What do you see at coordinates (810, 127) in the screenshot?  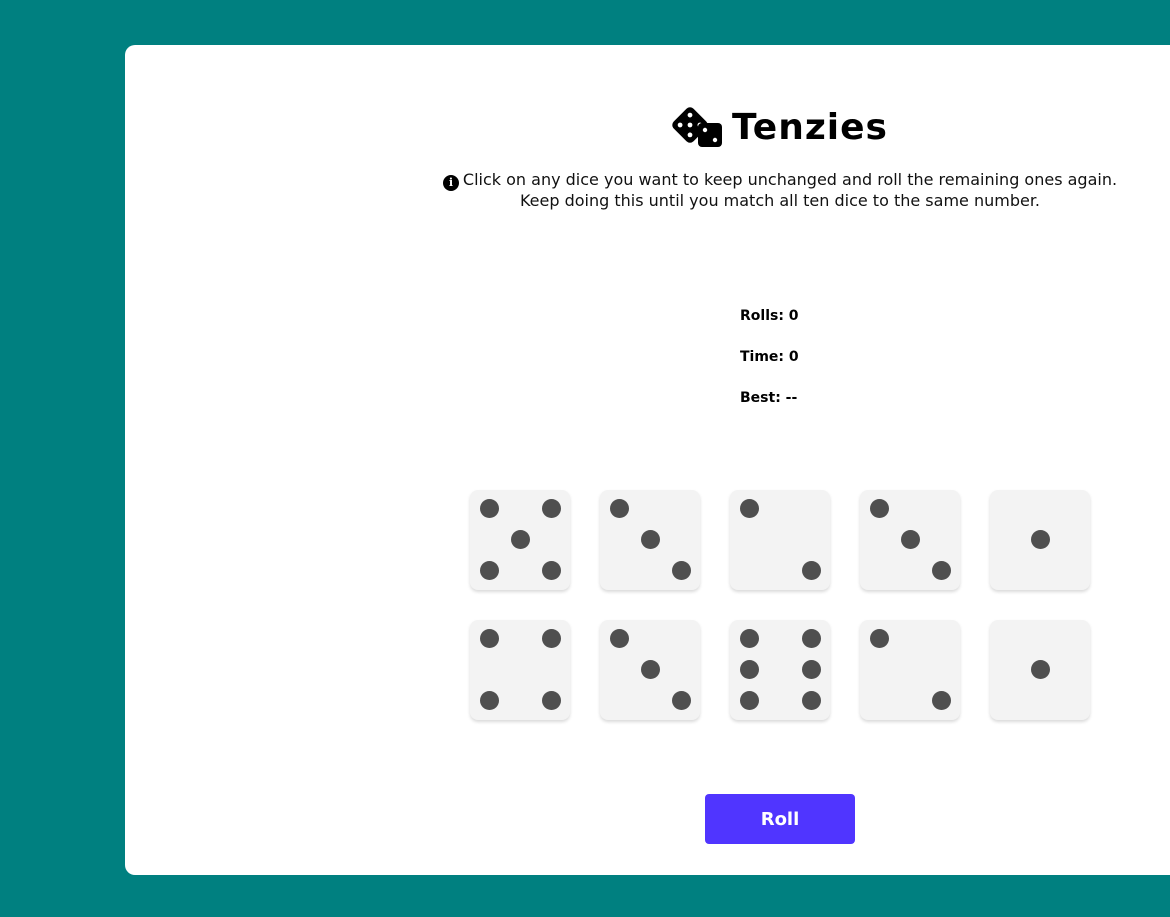 I see `page-title: Tenzies` at bounding box center [810, 127].